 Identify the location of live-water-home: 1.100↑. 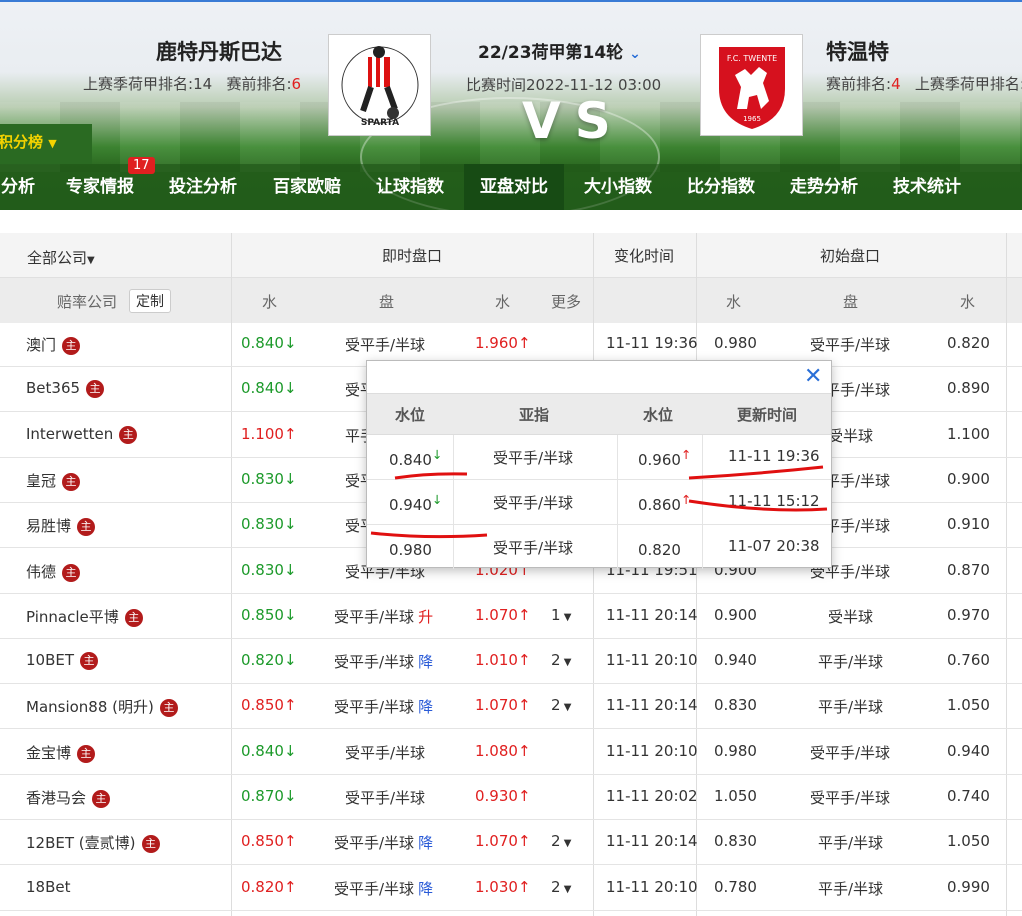
(269, 434).